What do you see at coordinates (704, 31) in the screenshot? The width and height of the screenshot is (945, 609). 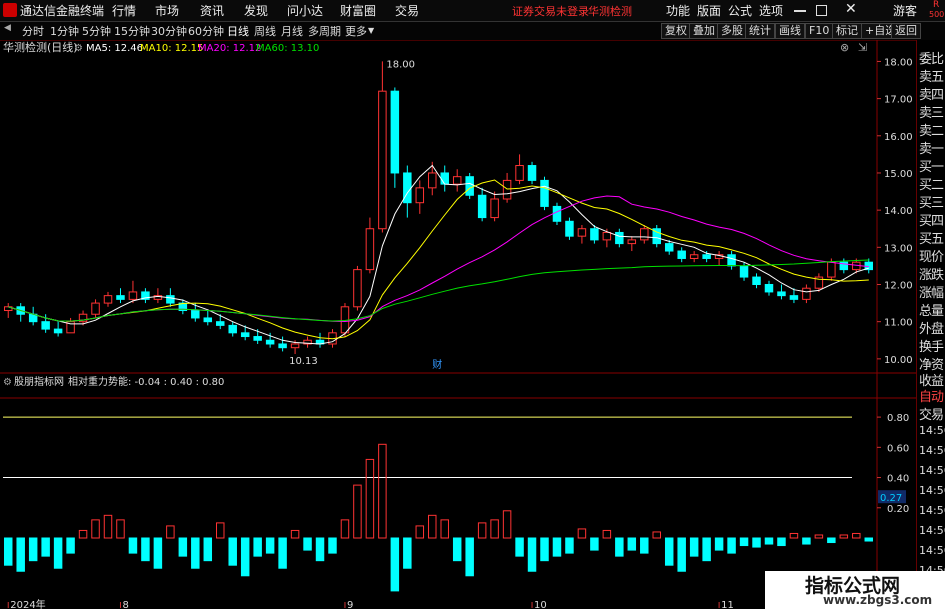 I see `overlay-button: 叠加` at bounding box center [704, 31].